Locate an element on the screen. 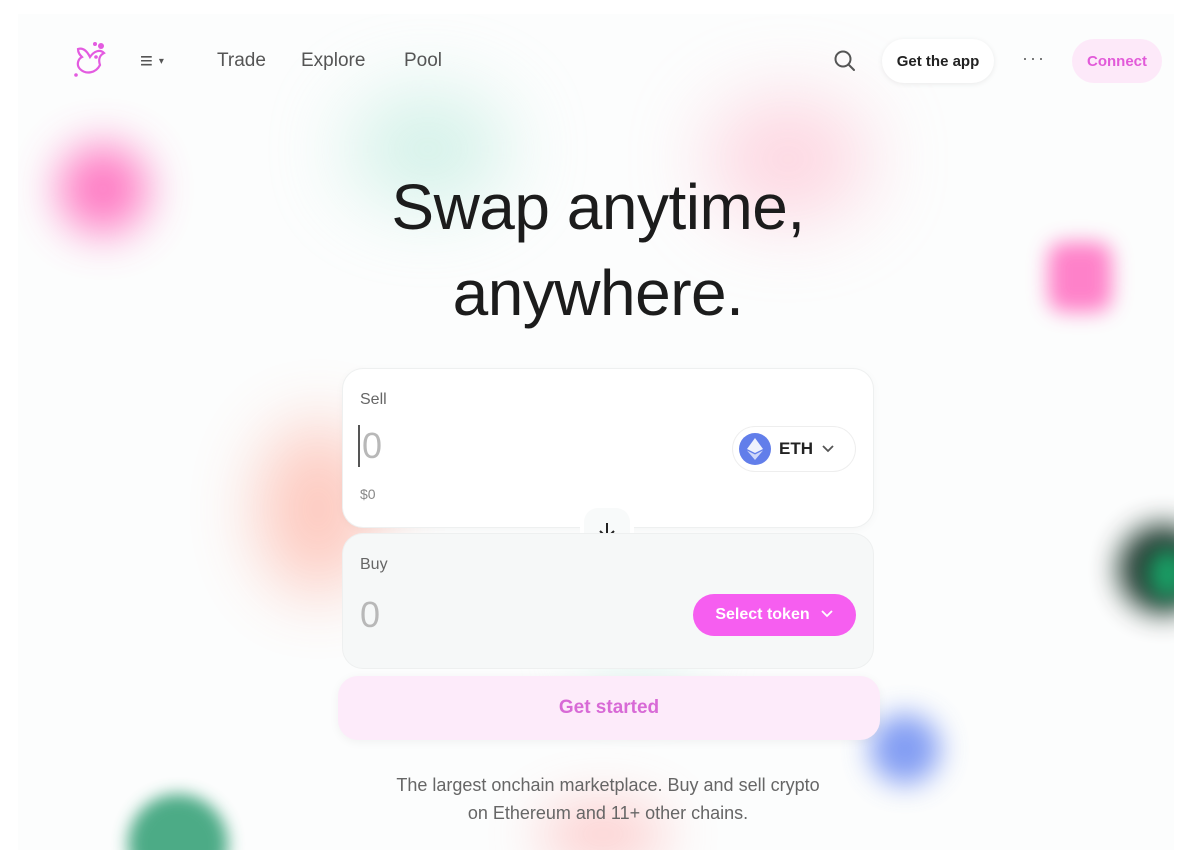 Image resolution: width=1185 pixels, height=854 pixels. sell-usd-value: $0 is located at coordinates (368, 494).